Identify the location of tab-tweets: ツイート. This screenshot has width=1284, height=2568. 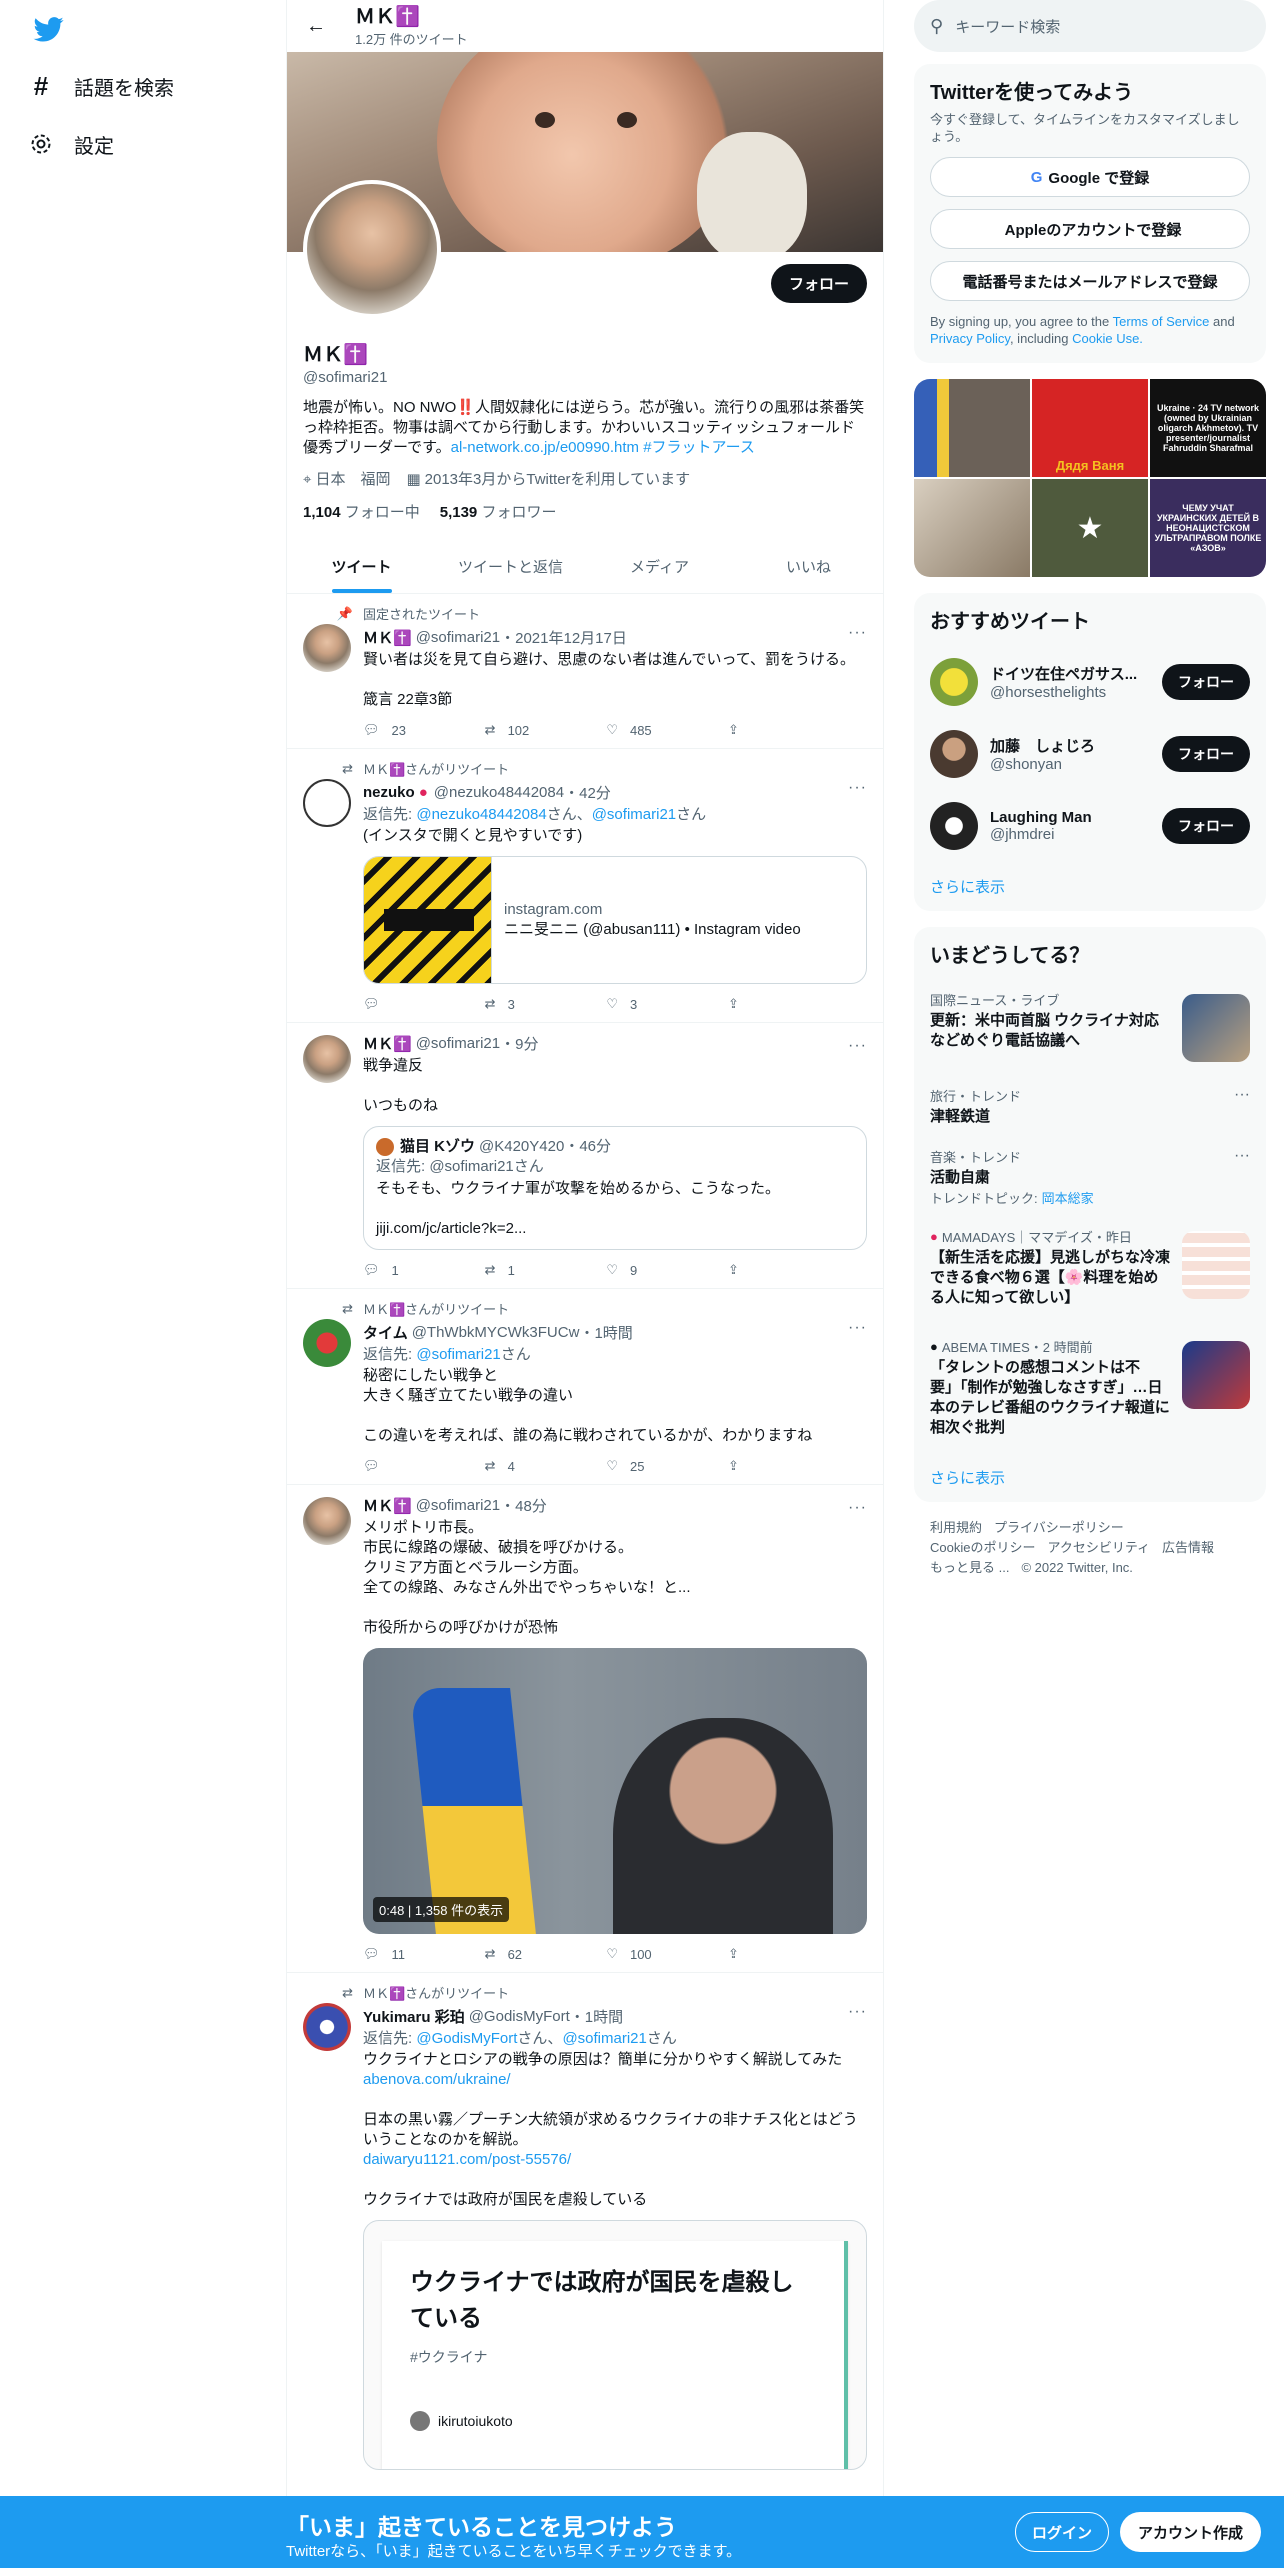
(361, 566).